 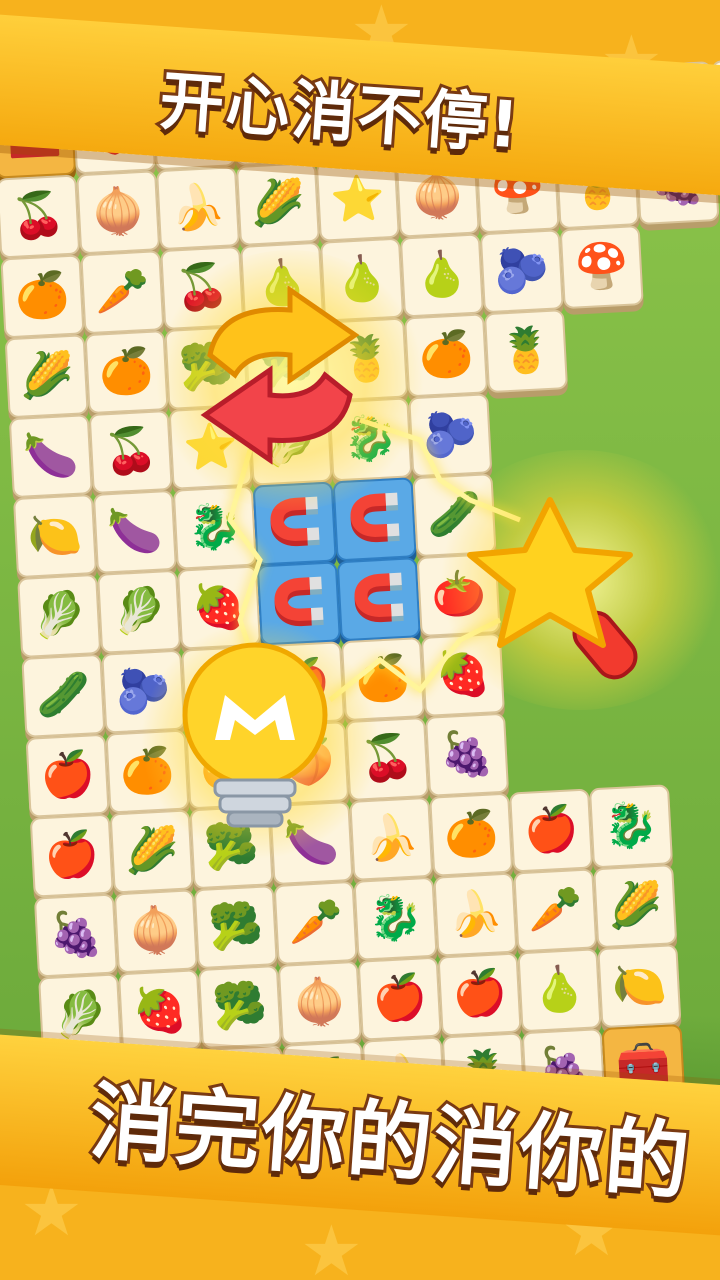 What do you see at coordinates (552, 588) in the screenshot?
I see `star-wand-icon` at bounding box center [552, 588].